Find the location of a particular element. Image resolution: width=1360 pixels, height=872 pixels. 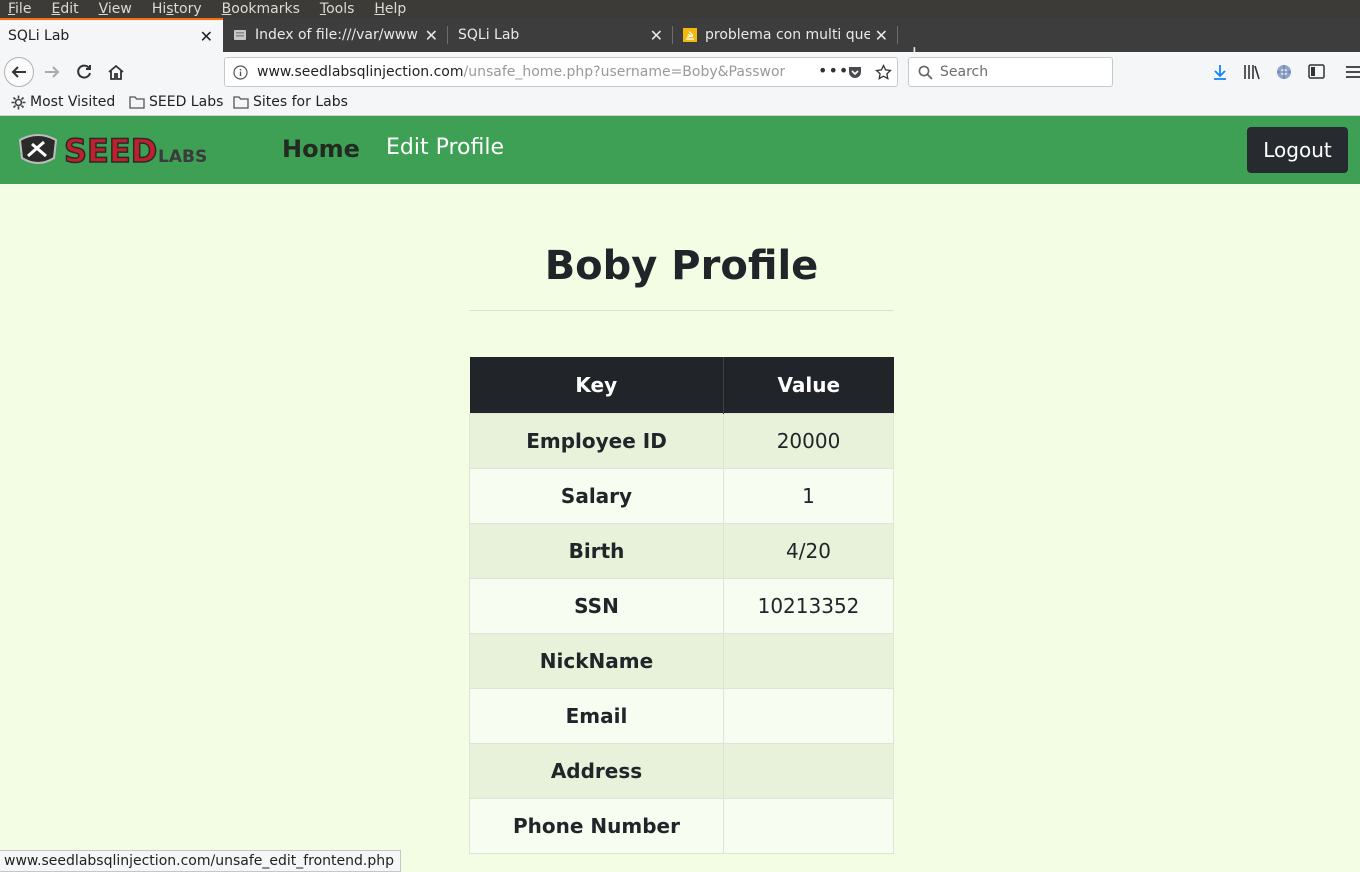

row-key: NickName is located at coordinates (596, 660).